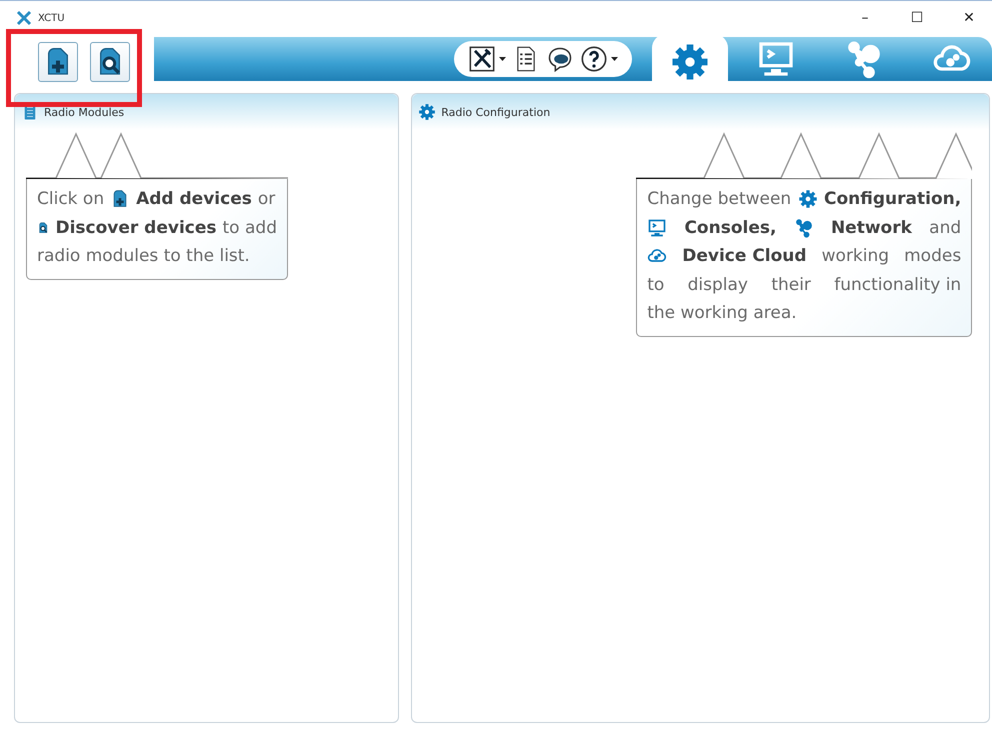  What do you see at coordinates (58, 62) in the screenshot?
I see `add-device-button` at bounding box center [58, 62].